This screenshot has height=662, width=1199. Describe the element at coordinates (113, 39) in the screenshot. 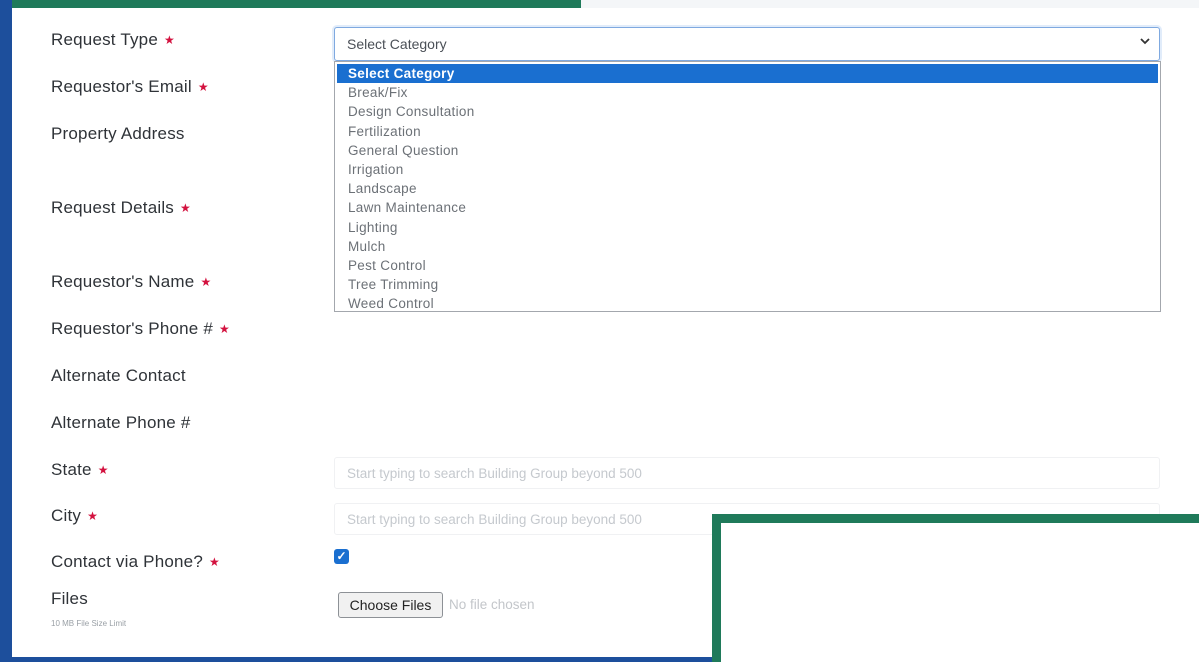

I see `label-request-type: Request Type ★` at that location.